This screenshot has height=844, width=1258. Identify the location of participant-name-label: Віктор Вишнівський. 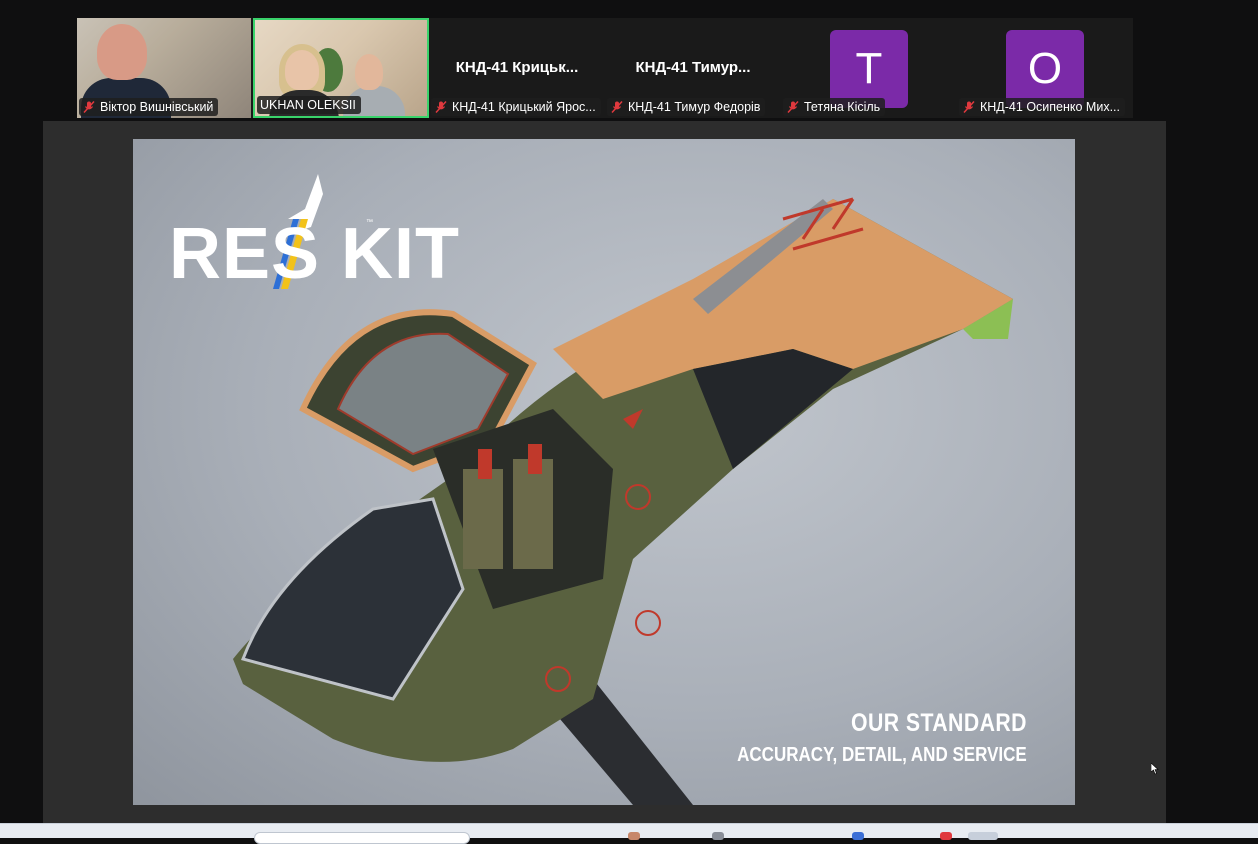
(149, 107).